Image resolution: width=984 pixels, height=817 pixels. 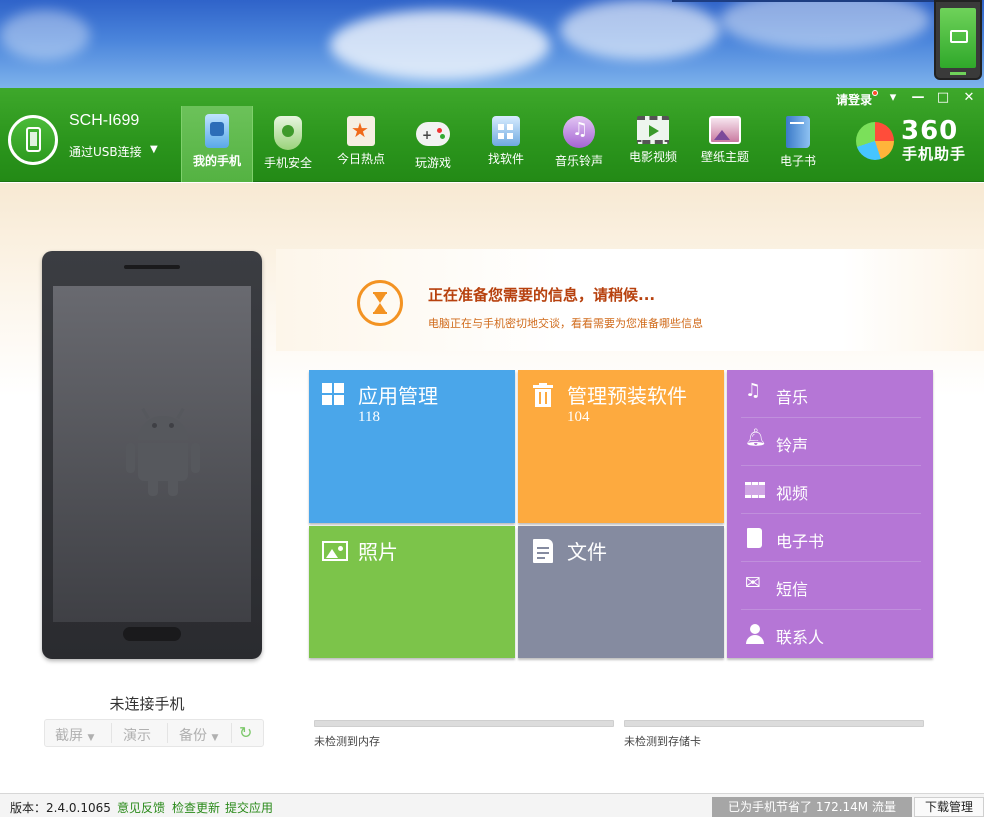 I want to click on nav-today-hot: ★ 今日热点, so click(x=361, y=145).